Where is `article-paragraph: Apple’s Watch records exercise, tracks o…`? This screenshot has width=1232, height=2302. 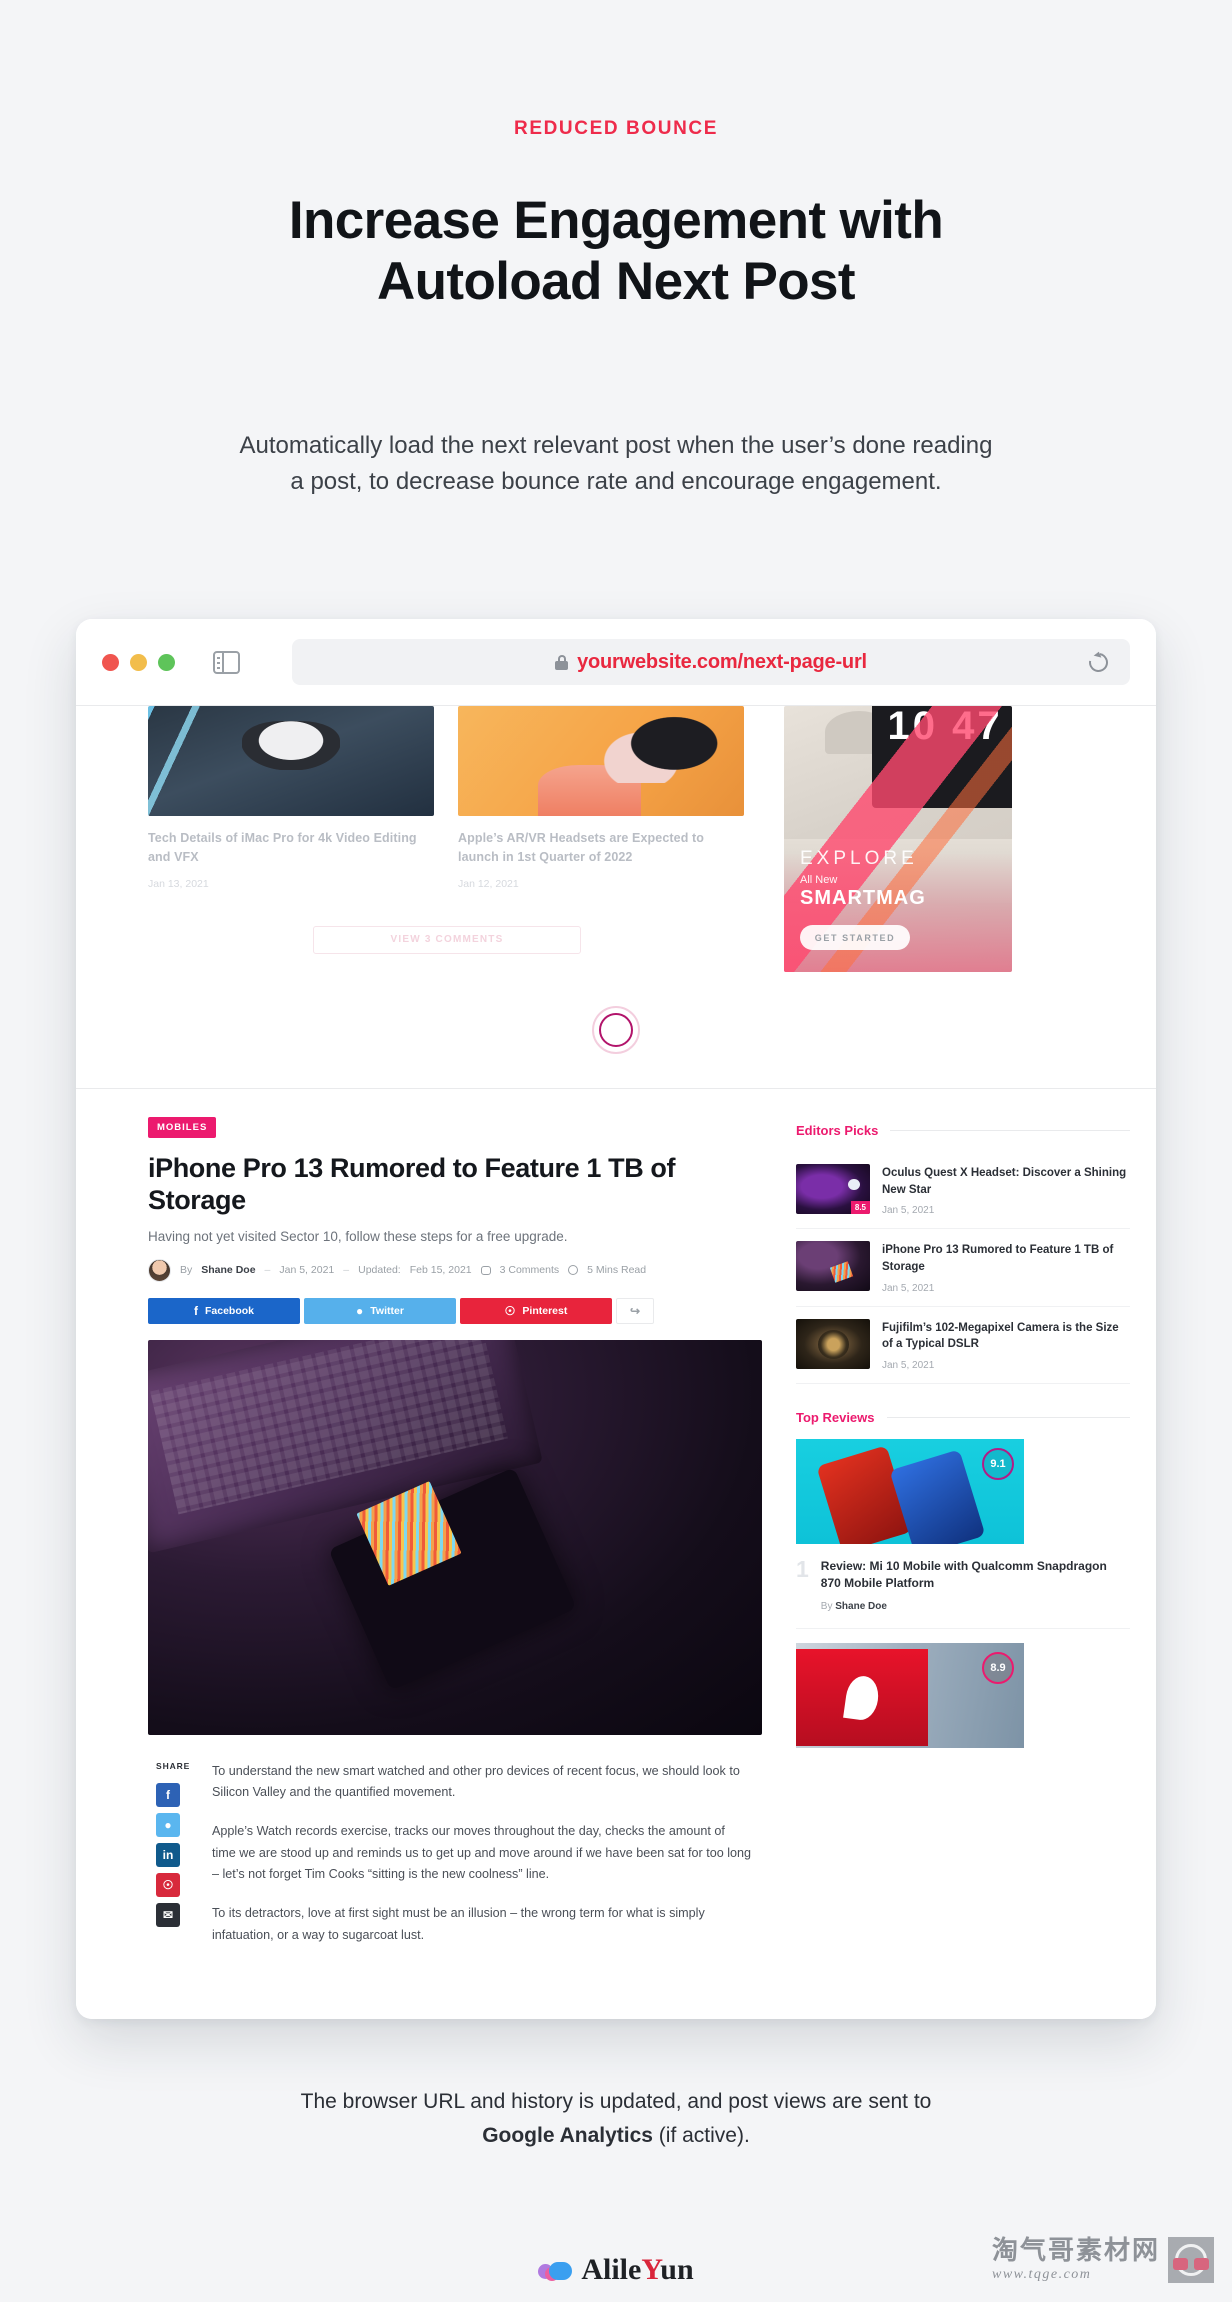 article-paragraph: Apple’s Watch records exercise, tracks o… is located at coordinates (482, 1853).